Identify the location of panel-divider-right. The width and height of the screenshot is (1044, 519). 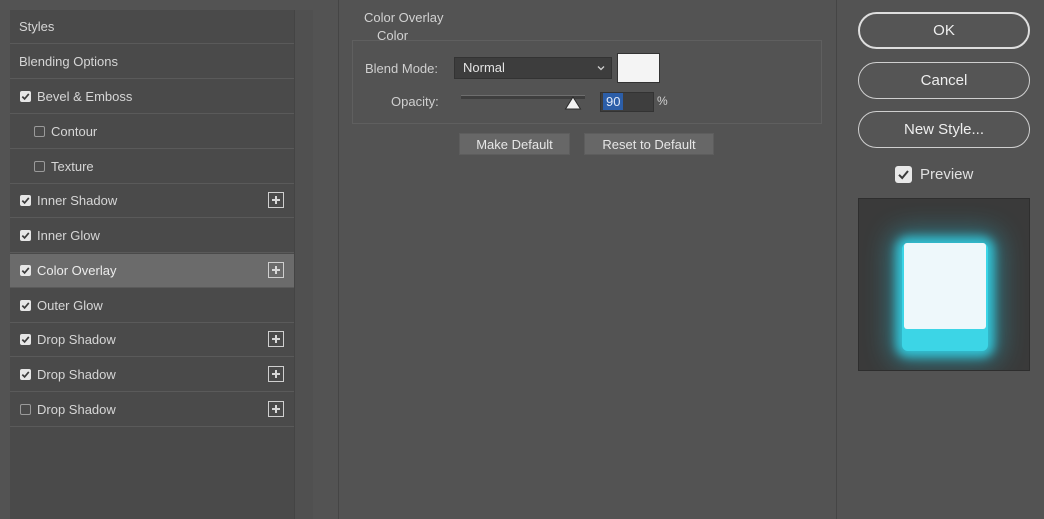
(836, 259).